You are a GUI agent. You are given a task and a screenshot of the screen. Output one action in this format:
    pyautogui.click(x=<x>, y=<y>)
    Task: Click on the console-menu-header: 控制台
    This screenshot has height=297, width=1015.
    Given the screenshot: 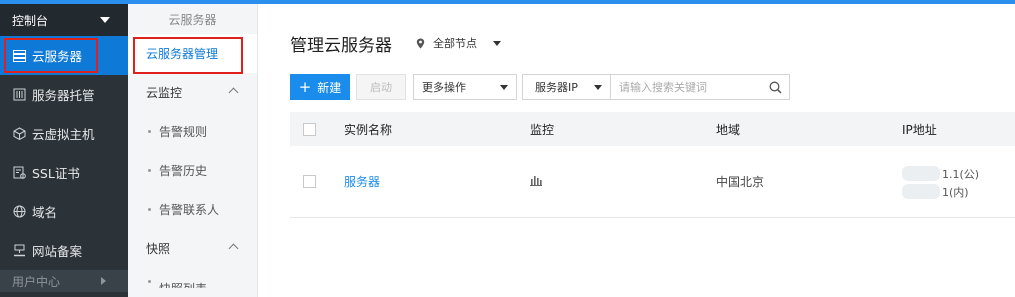 What is the action you would take?
    pyautogui.click(x=64, y=20)
    